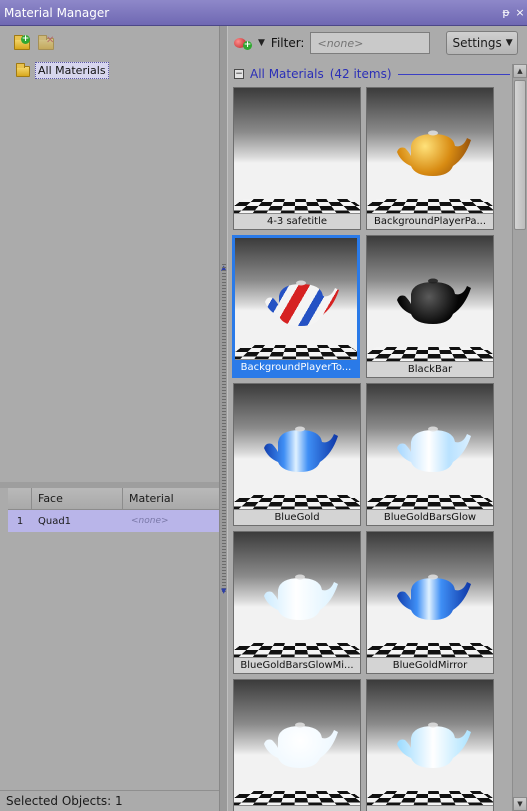 Image resolution: width=527 pixels, height=811 pixels. I want to click on scroll-up-icon: ▲, so click(520, 71).